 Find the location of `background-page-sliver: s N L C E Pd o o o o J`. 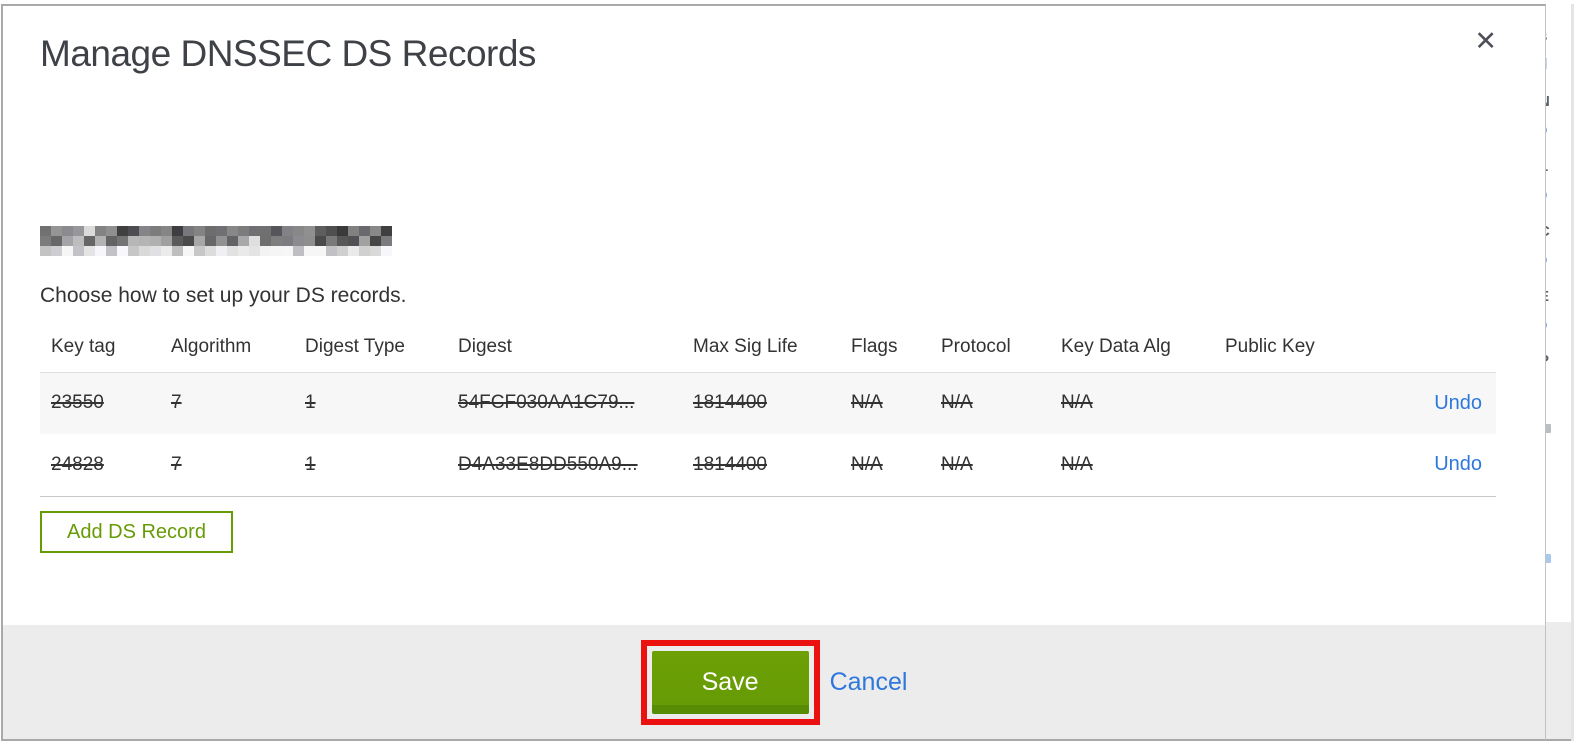

background-page-sliver: s N L C E Pd o o o o J is located at coordinates (1560, 372).